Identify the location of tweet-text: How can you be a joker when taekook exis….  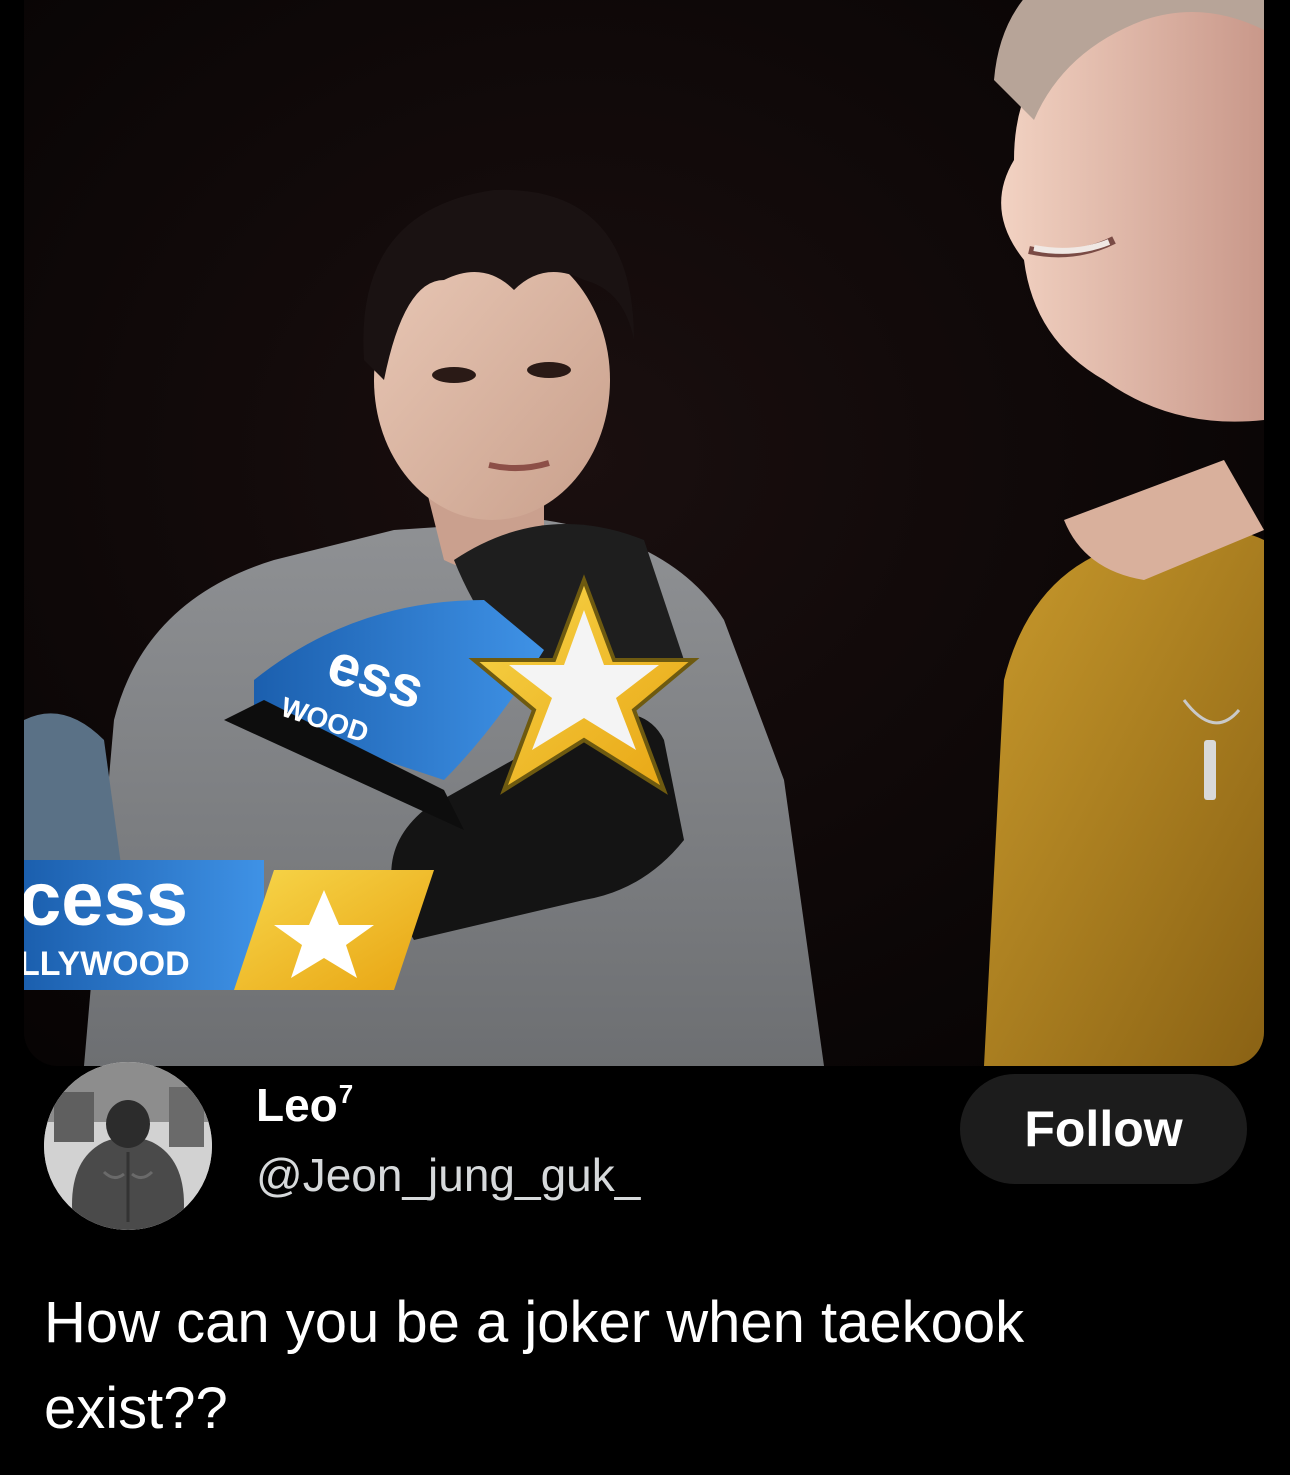
(534, 1365).